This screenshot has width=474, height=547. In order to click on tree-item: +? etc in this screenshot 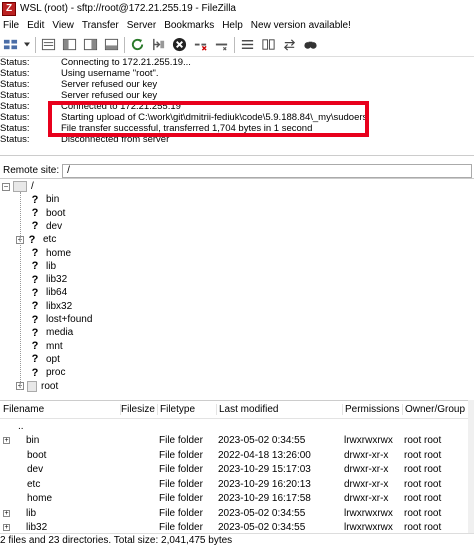, I will do `click(36, 239)`.